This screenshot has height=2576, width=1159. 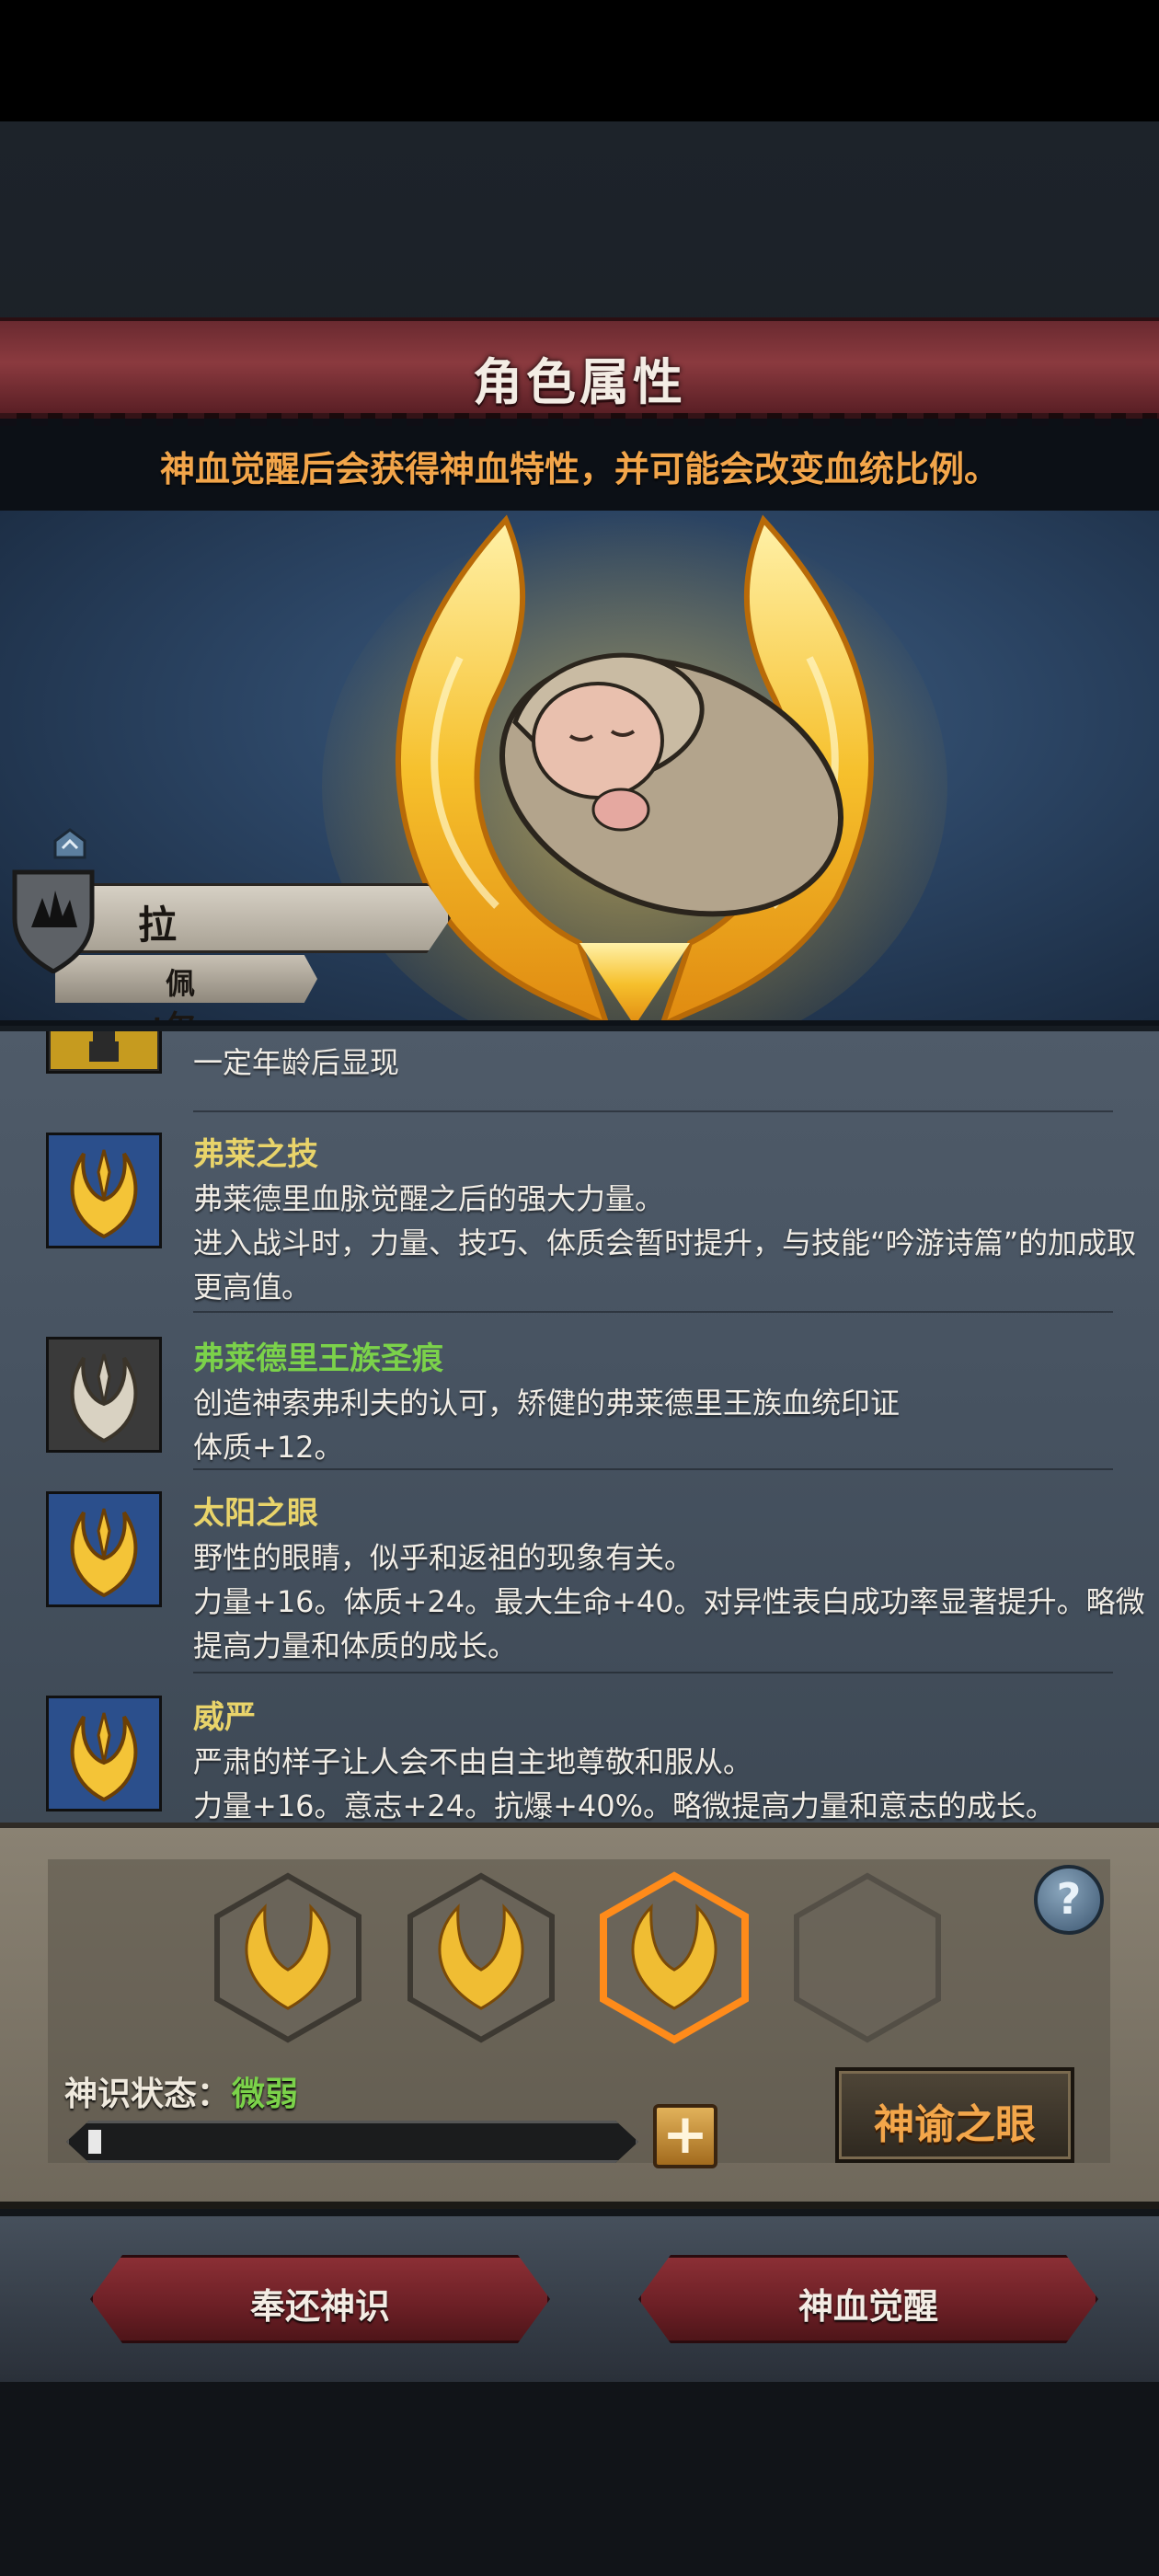 What do you see at coordinates (147, 2094) in the screenshot?
I see `divine-status-label: 神识状态：` at bounding box center [147, 2094].